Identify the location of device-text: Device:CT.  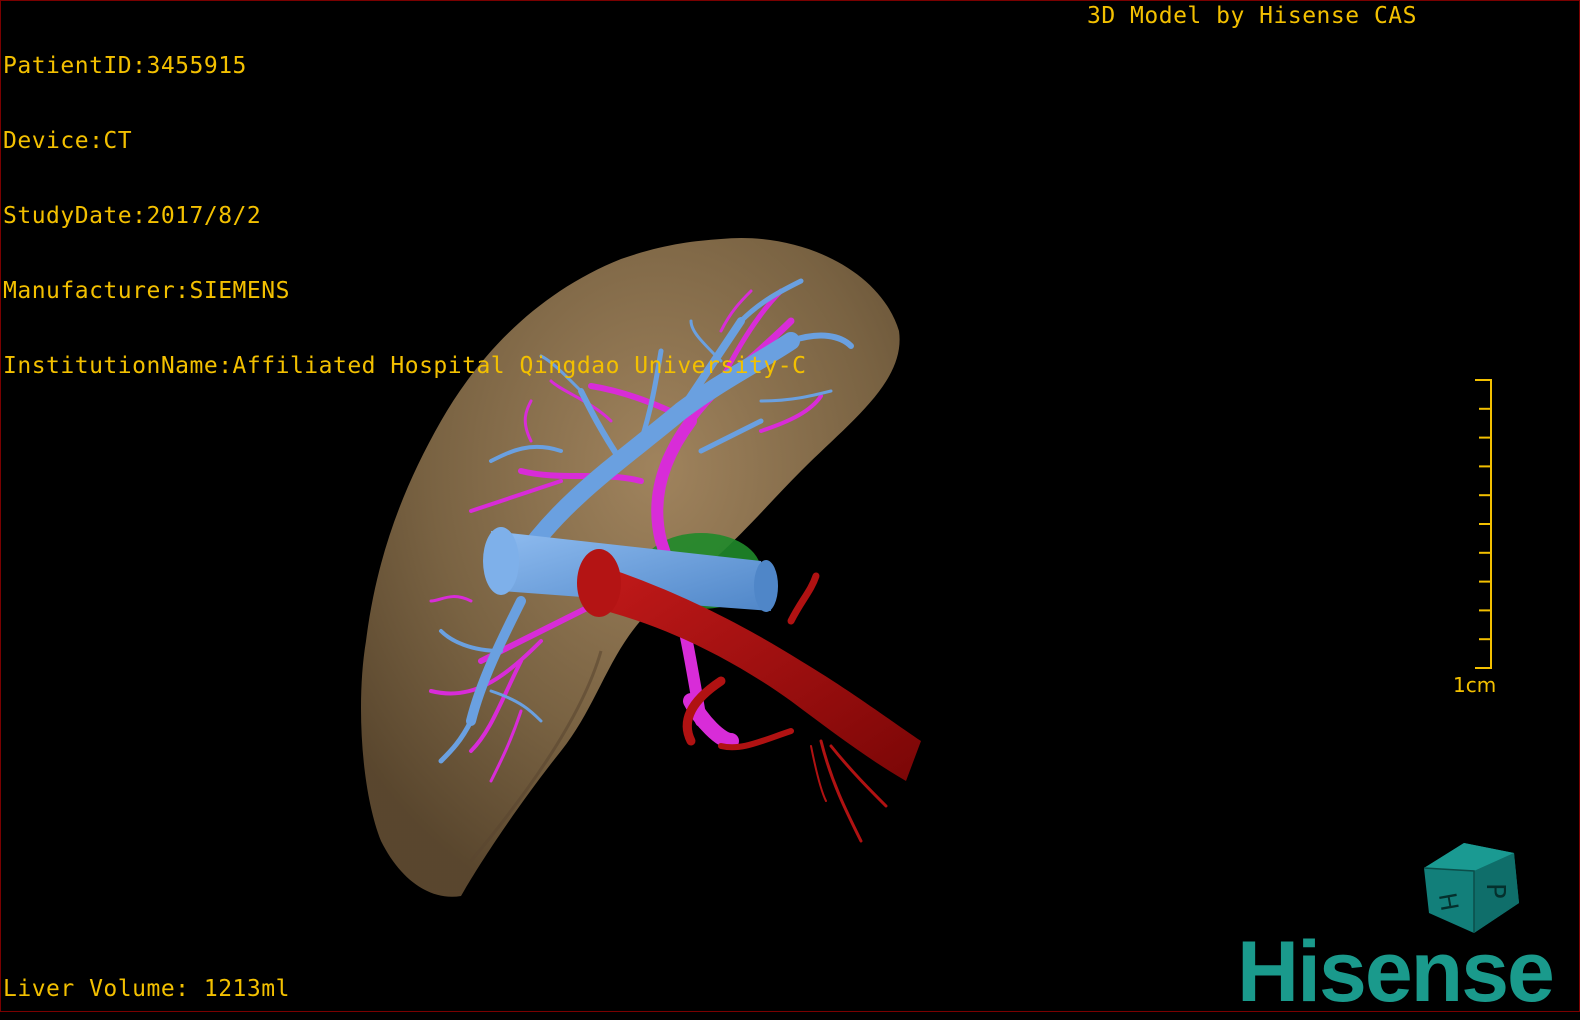
(68, 141).